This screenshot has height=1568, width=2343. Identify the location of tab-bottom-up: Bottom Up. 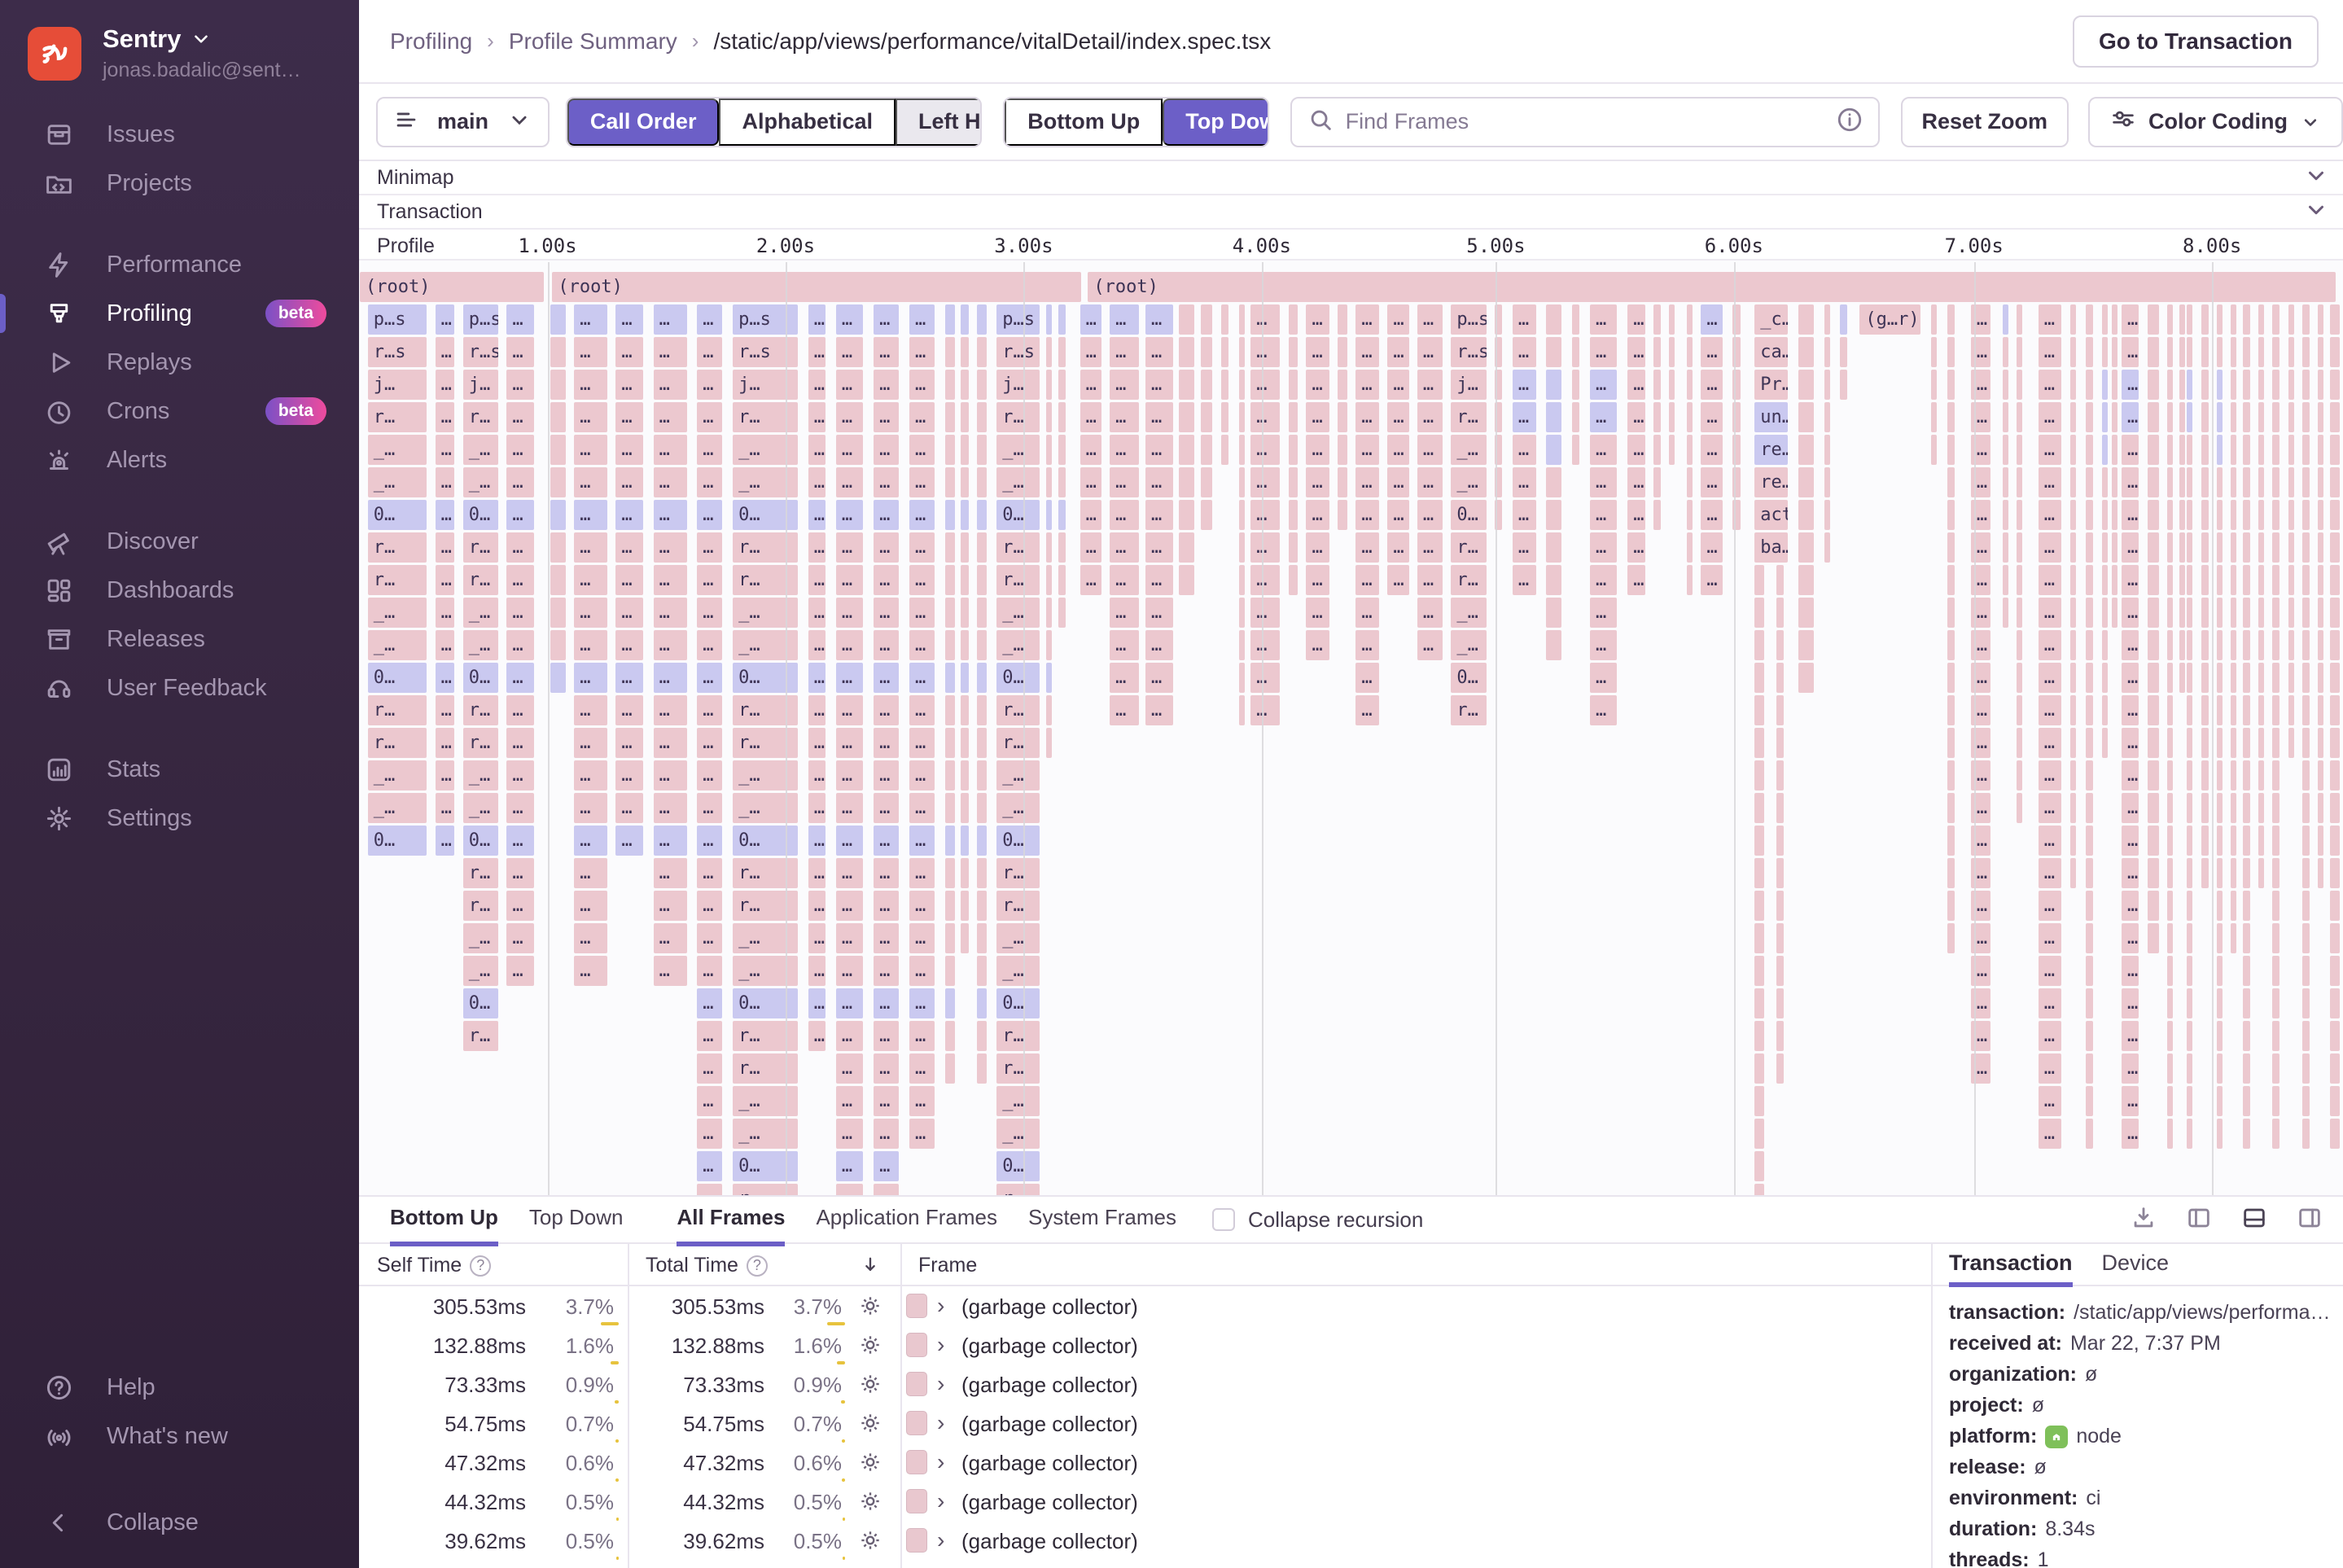
(444, 1220).